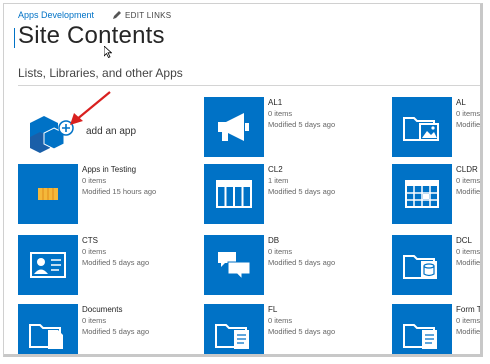 The width and height of the screenshot is (490, 364). What do you see at coordinates (108, 52) in the screenshot?
I see `mouse-cursor-icon` at bounding box center [108, 52].